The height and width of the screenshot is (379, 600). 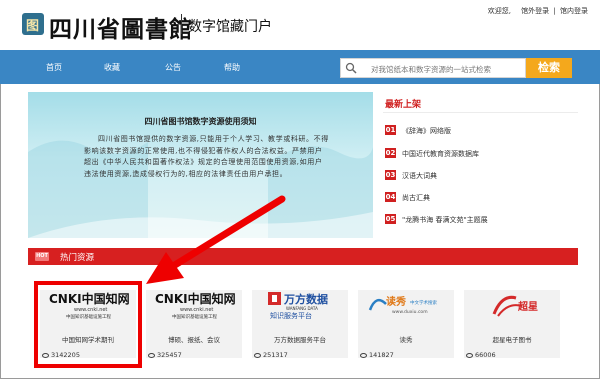 I want to click on view-count: 141827, so click(x=377, y=355).